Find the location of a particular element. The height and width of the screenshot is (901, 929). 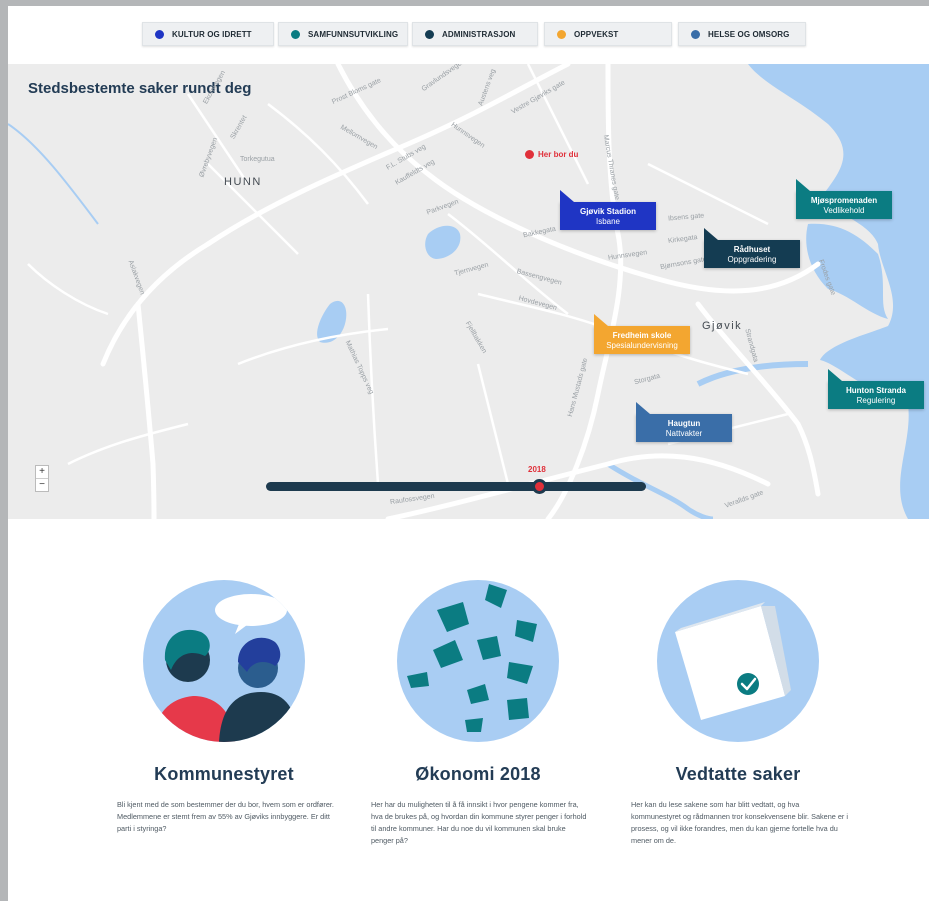

here-label: Her bor du is located at coordinates (558, 154).